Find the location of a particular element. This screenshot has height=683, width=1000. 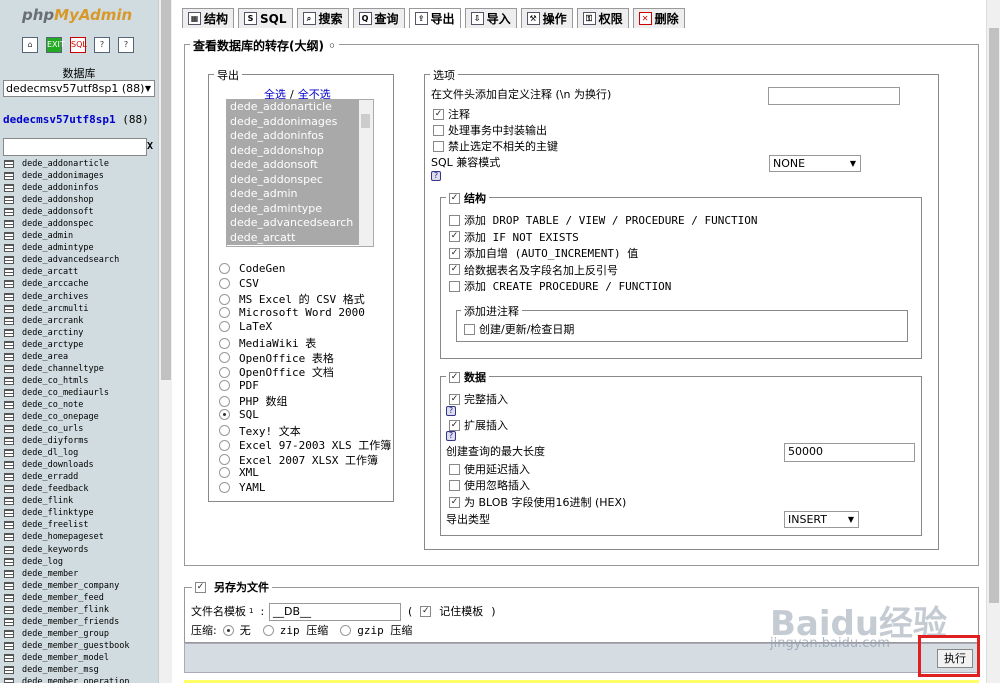

structure-option: 添加 CREATE PROCEDURE / FUNCTION is located at coordinates (560, 286).